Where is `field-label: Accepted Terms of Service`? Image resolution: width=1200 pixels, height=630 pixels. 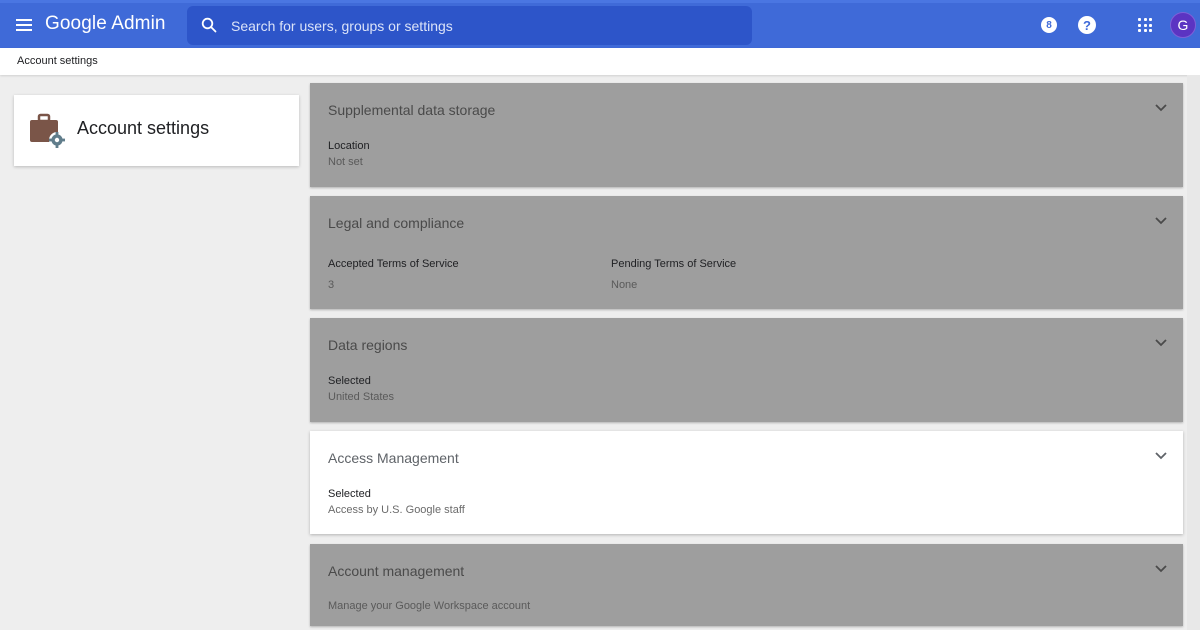
field-label: Accepted Terms of Service is located at coordinates (393, 264).